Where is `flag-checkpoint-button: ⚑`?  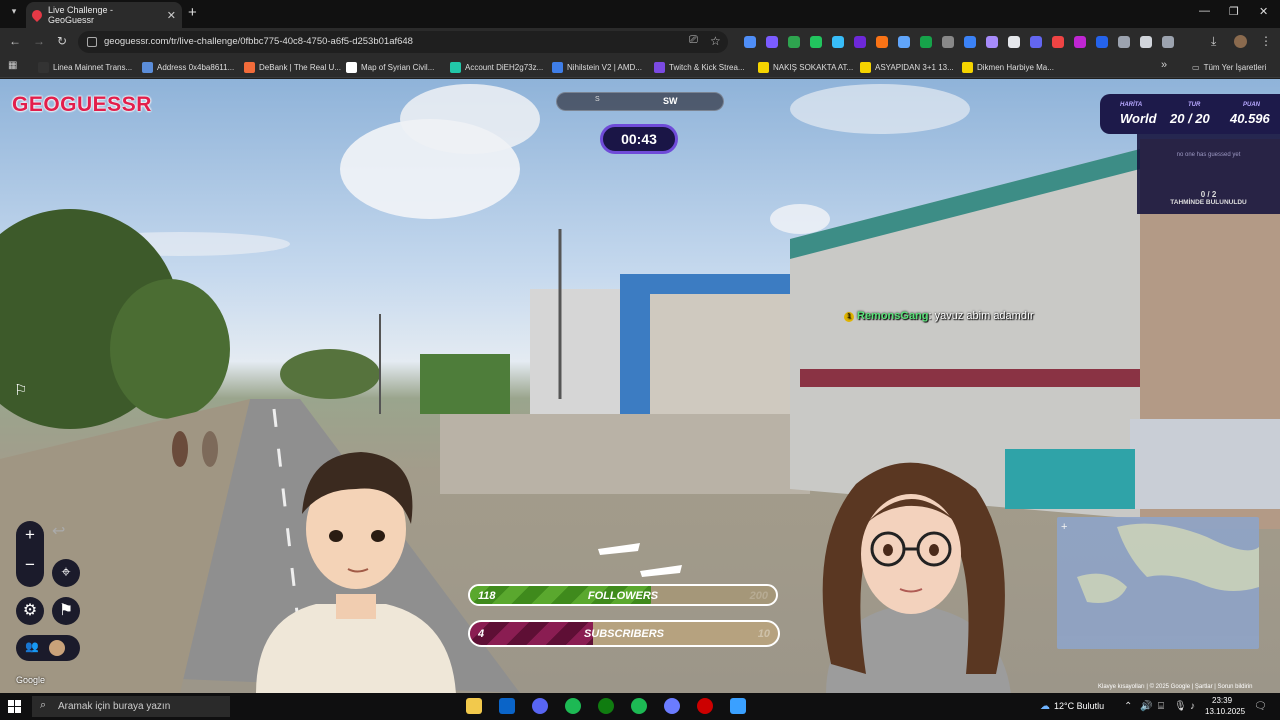
flag-checkpoint-button: ⚑ is located at coordinates (66, 611).